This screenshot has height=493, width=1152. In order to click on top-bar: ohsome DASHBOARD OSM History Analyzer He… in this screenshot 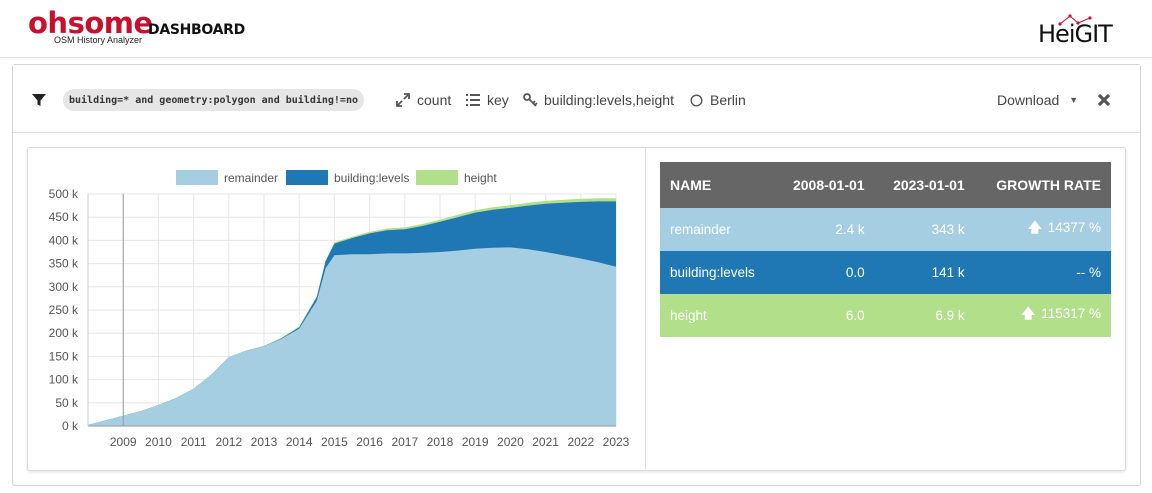, I will do `click(576, 29)`.